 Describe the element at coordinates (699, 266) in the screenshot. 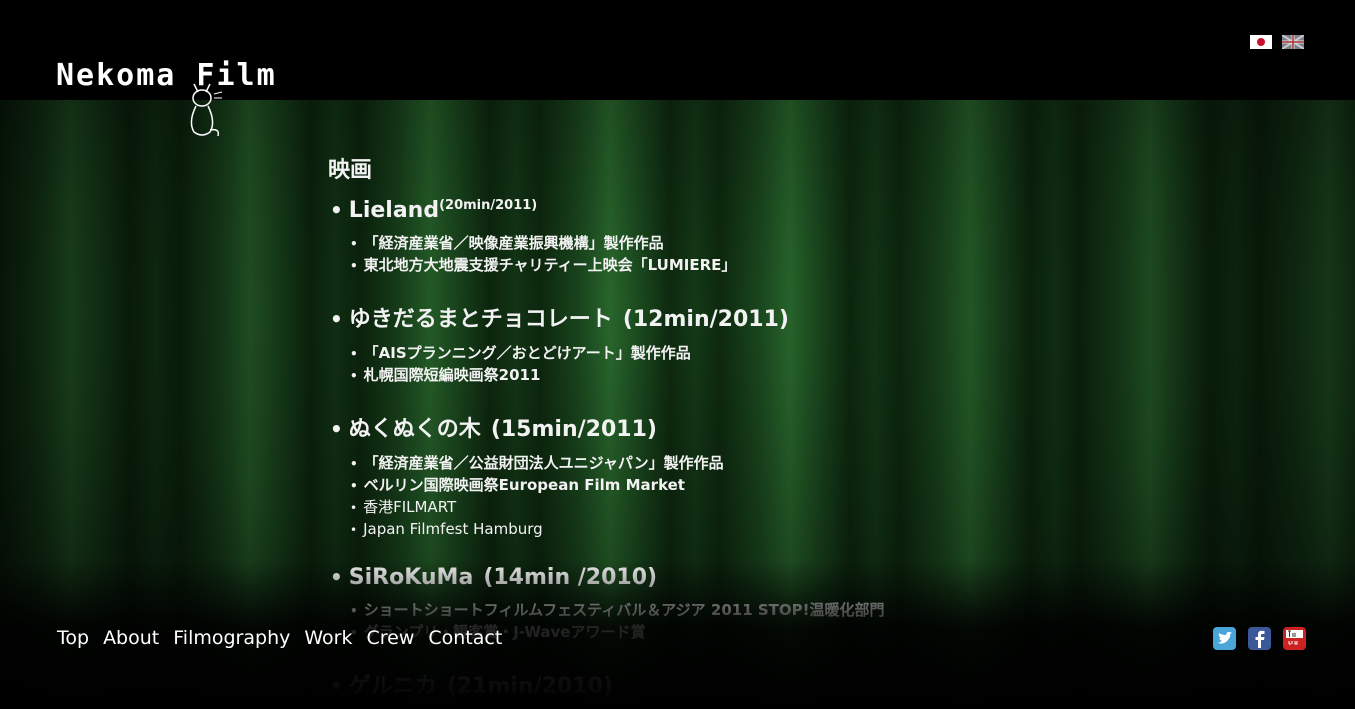

I see `film-note: 東北地方大地震支援チャリティー上映会「LUMIERE」` at that location.